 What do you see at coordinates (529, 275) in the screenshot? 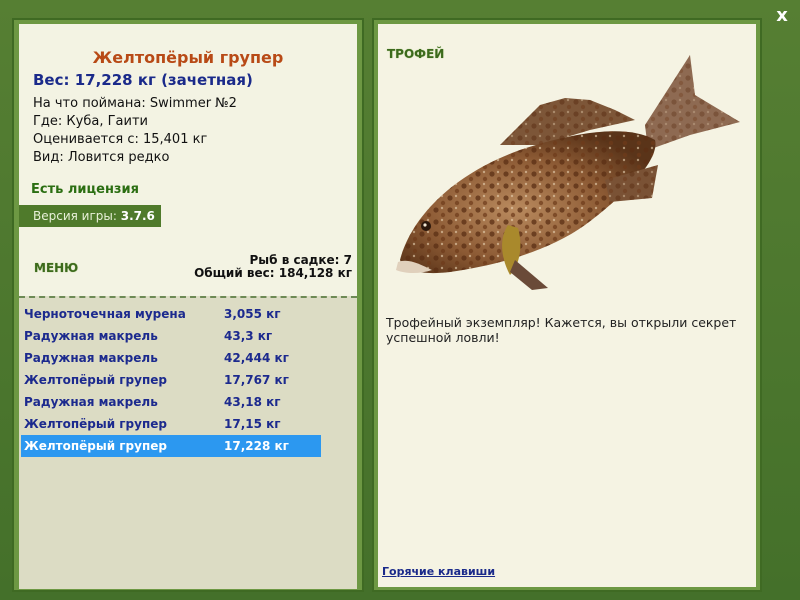
I see `ventral-fin` at bounding box center [529, 275].